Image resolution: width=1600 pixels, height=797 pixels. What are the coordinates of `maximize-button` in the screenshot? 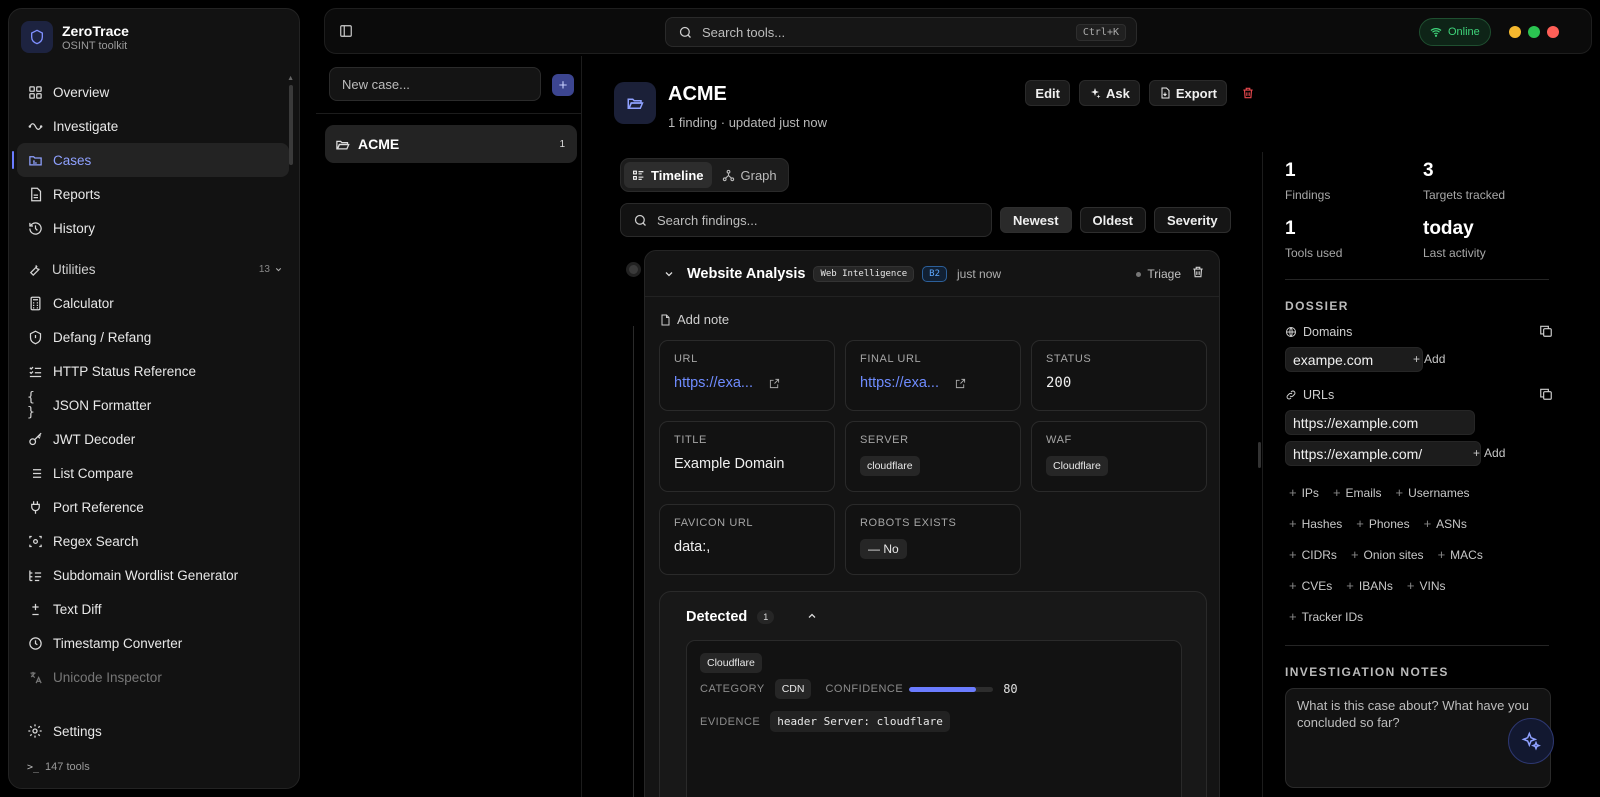 It's located at (1534, 32).